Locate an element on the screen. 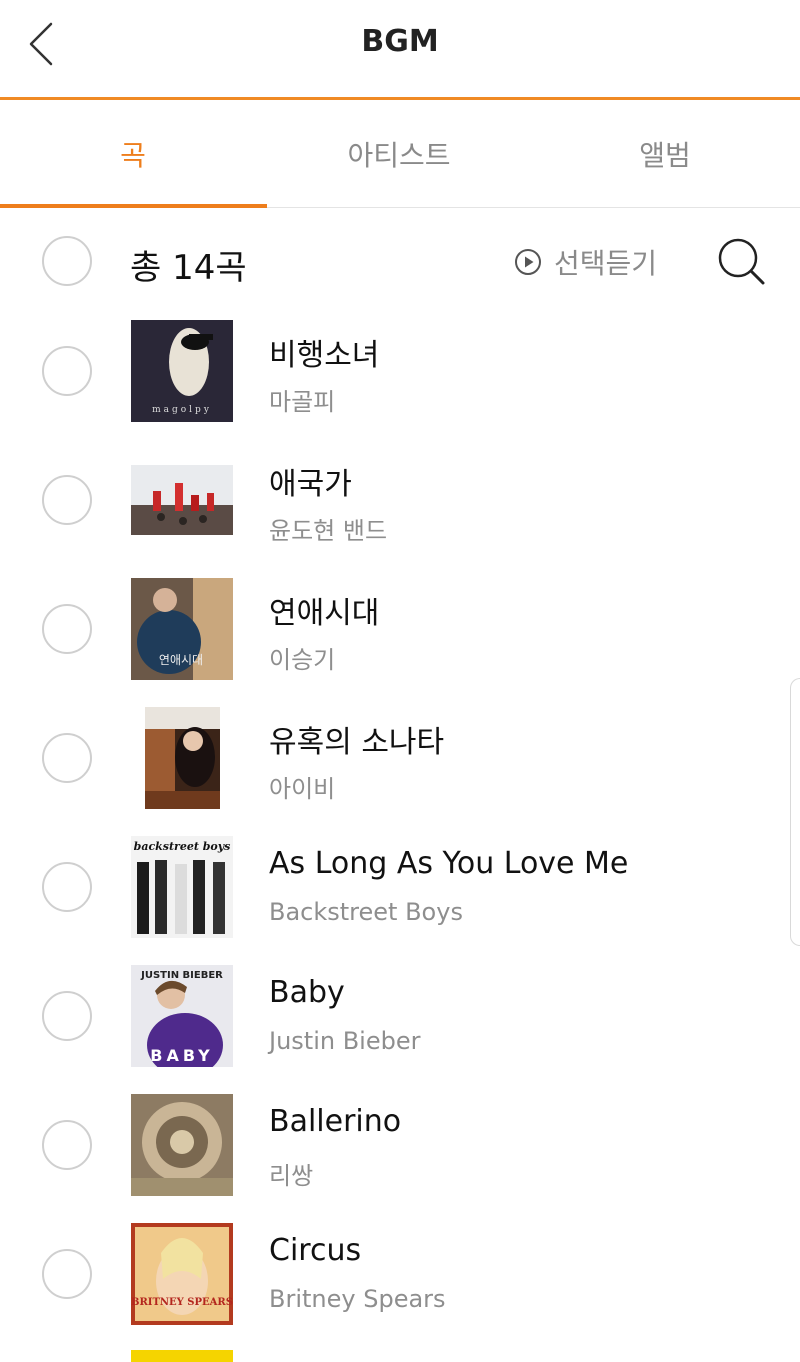  header-bar: BGM is located at coordinates (400, 50).